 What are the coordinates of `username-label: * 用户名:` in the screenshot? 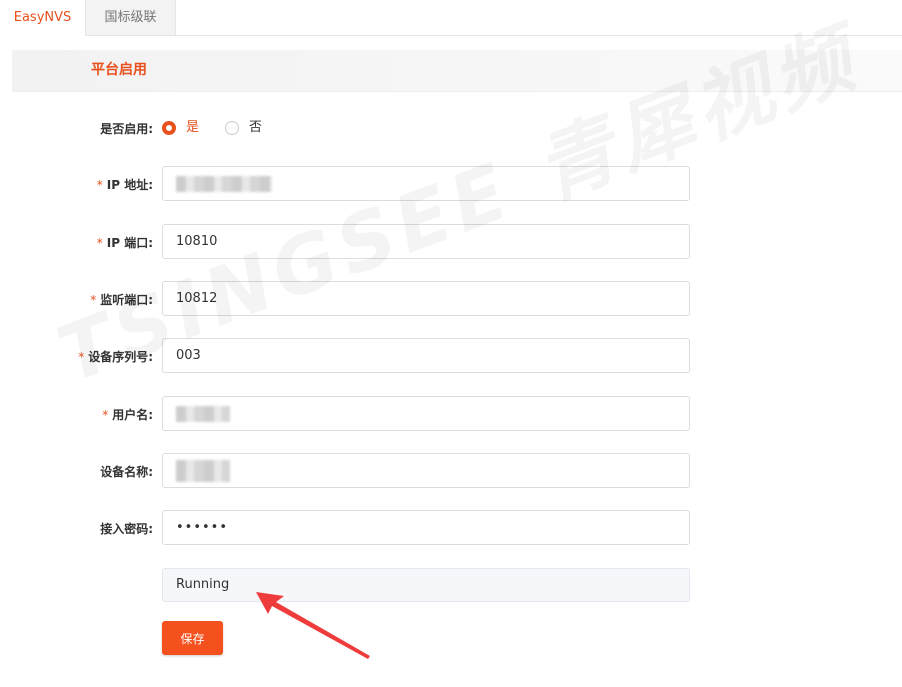 It's located at (127, 415).